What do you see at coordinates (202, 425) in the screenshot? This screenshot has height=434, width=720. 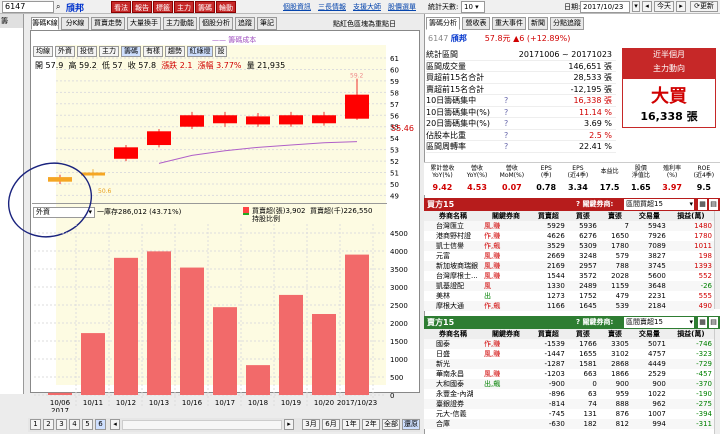 I see `scrollbar-track` at bounding box center [202, 425].